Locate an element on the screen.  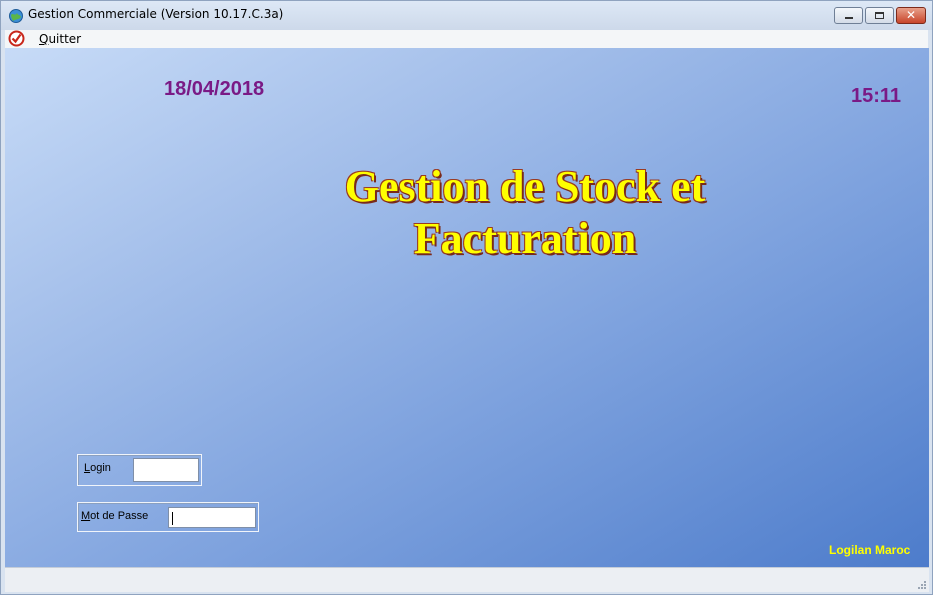
checkmark-circle-icon is located at coordinates (16, 38).